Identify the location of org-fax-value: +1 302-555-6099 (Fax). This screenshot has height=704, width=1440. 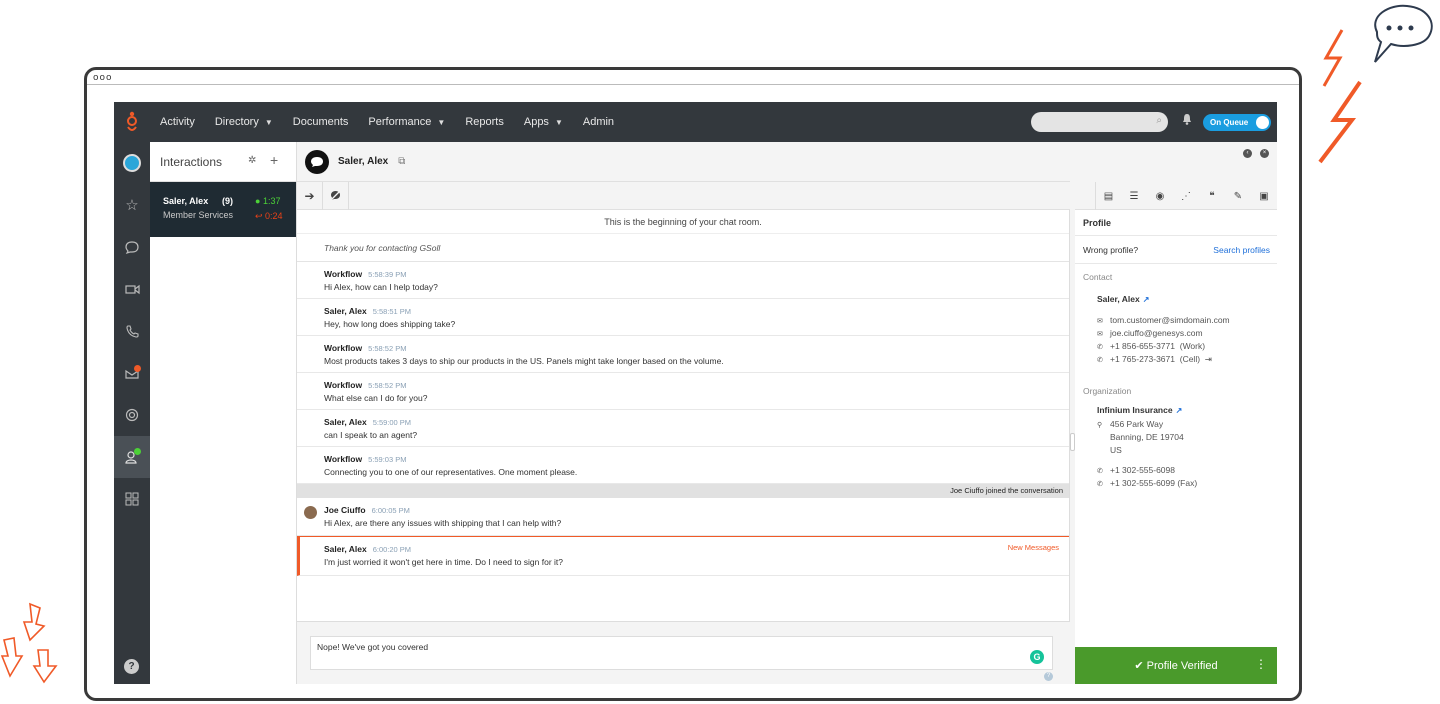
(1154, 483).